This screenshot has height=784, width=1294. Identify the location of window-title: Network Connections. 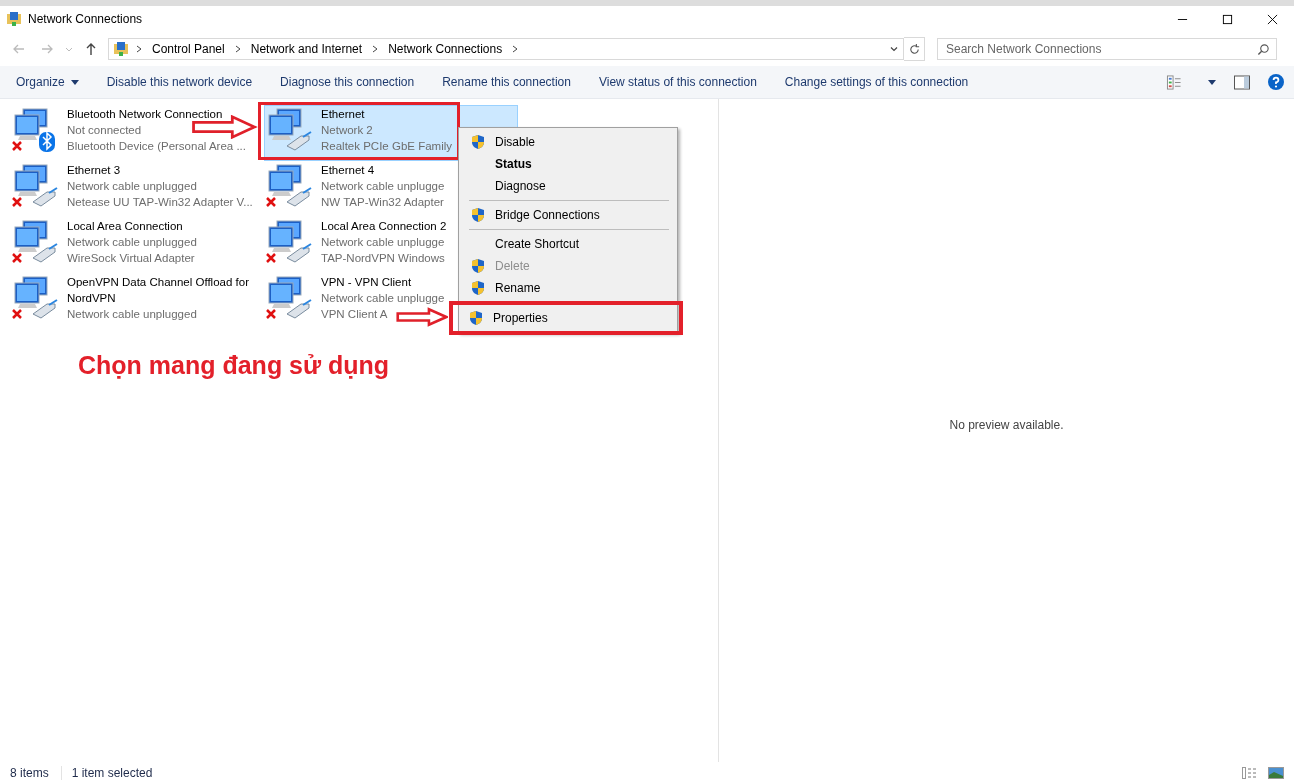
(85, 19).